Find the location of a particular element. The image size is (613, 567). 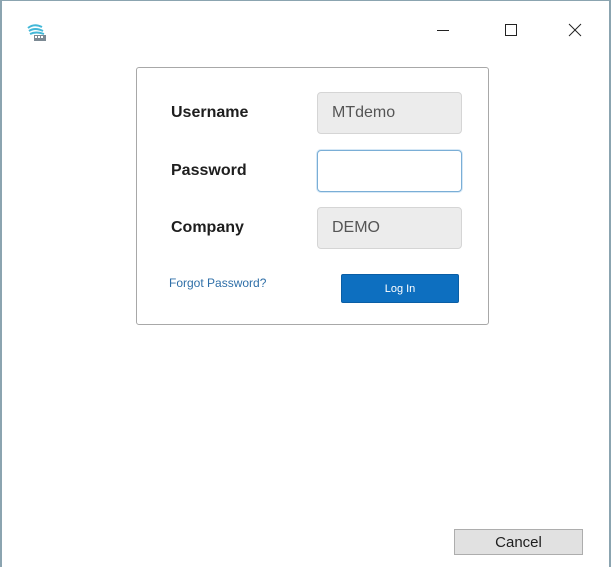

minimize-icon is located at coordinates (443, 32).